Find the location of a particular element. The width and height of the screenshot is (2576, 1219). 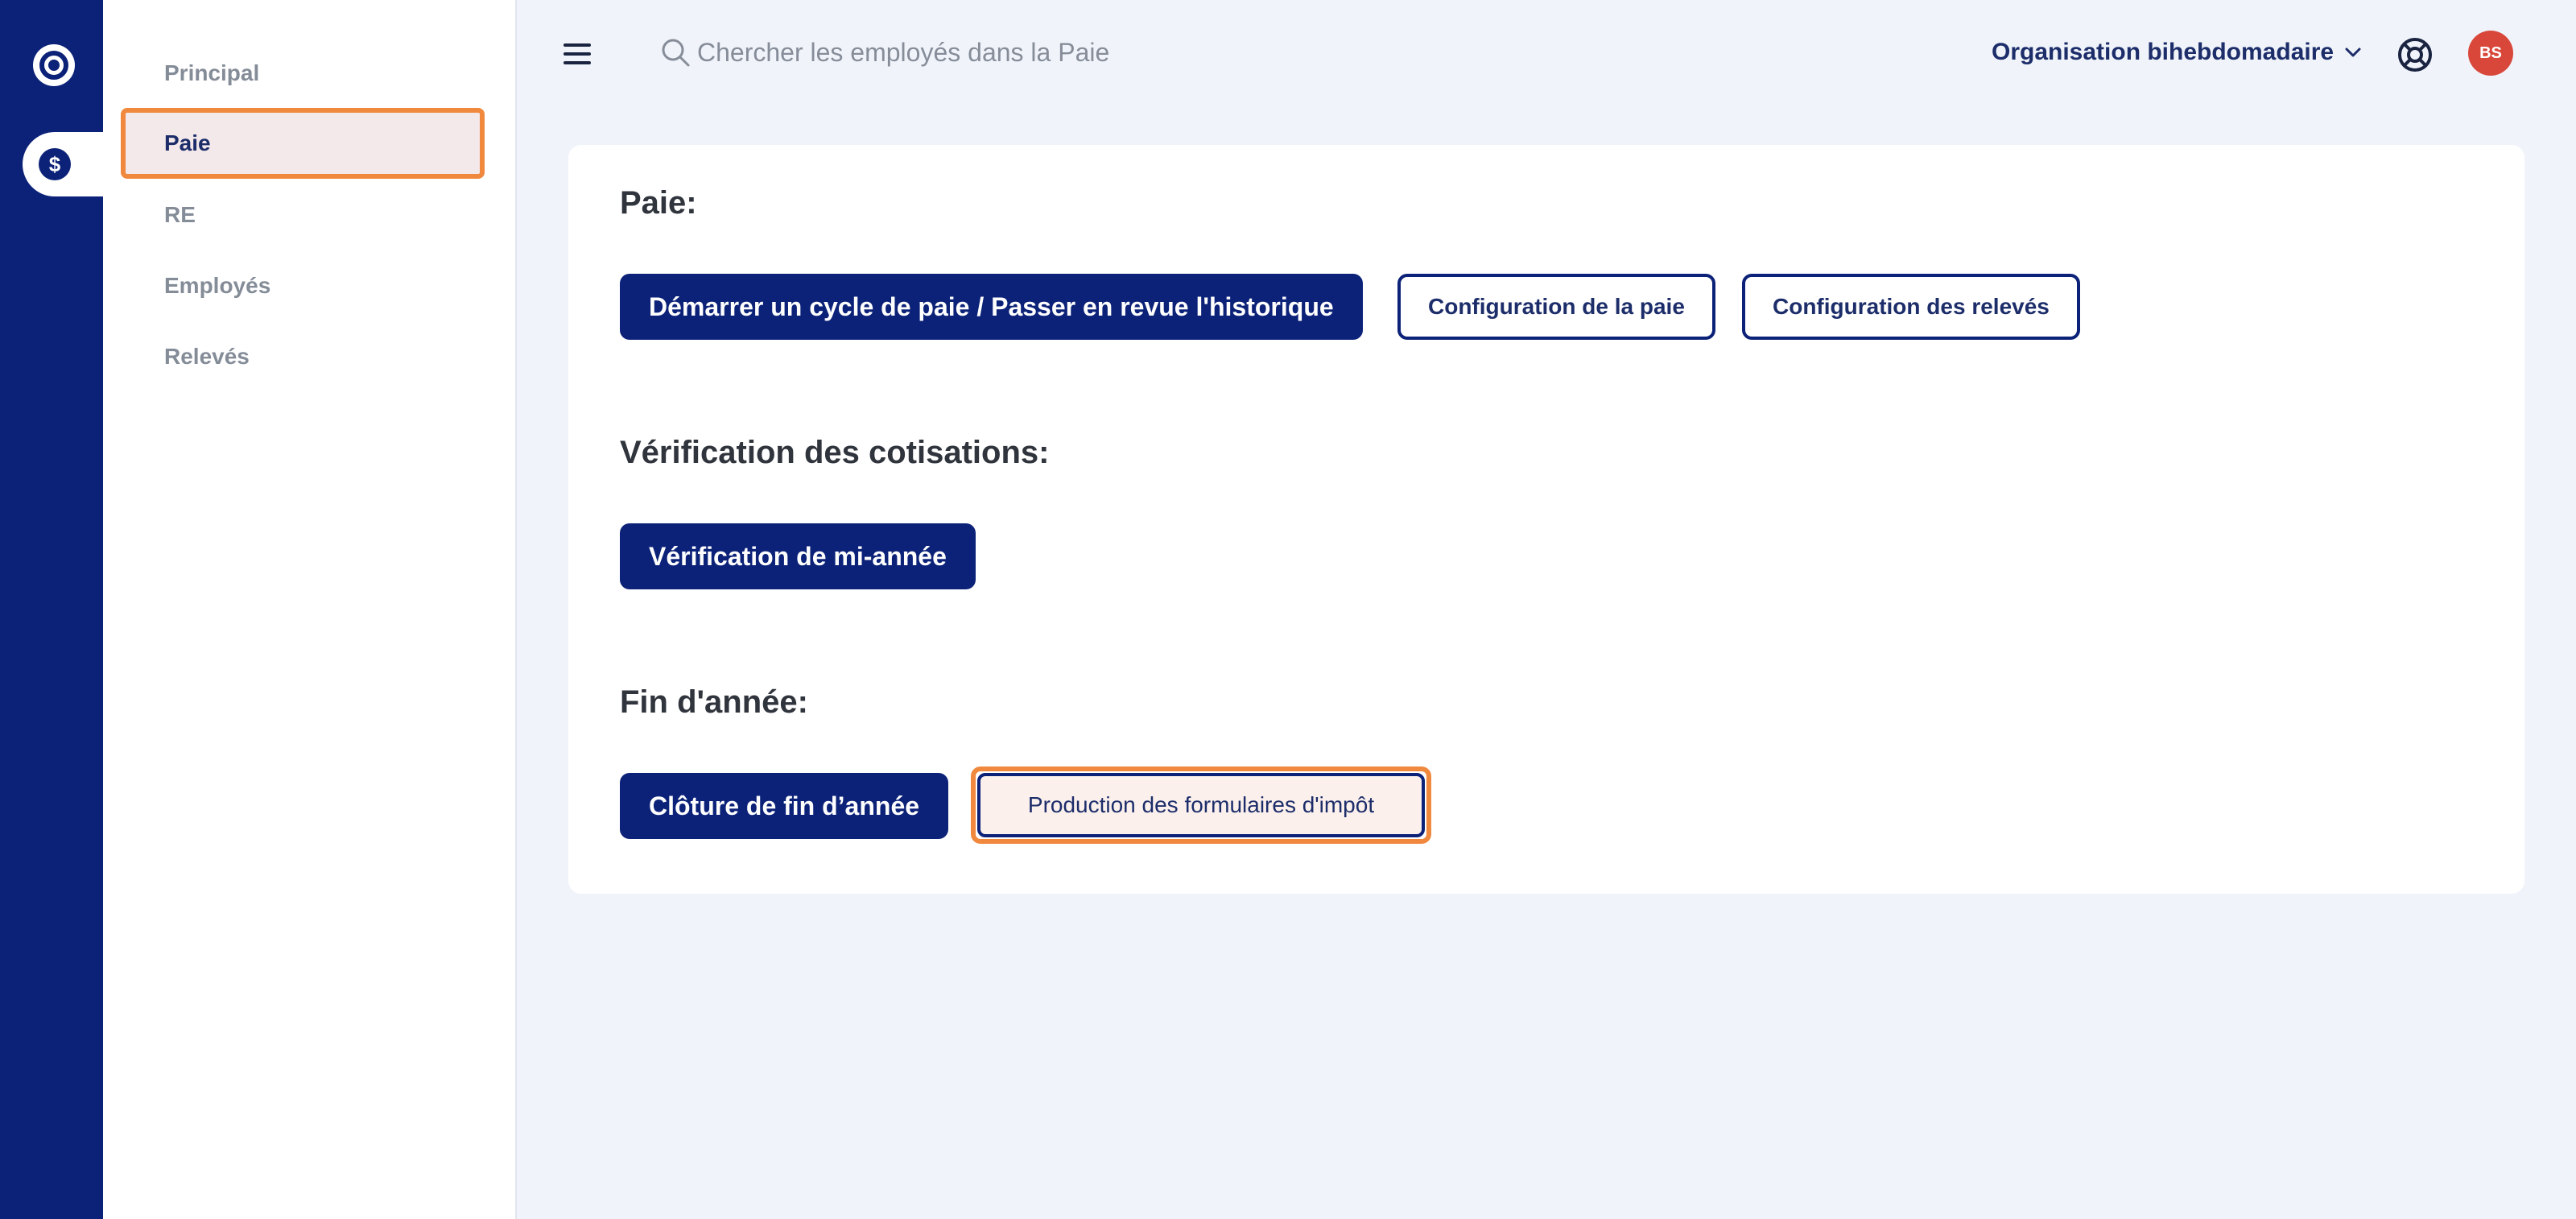

organization-label: Organisation bihebdomadaire is located at coordinates (2163, 52).